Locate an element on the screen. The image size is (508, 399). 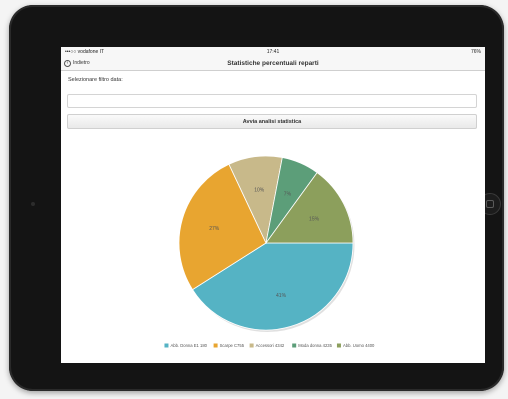
legend-label: Scarpe C755 is located at coordinates (232, 345).